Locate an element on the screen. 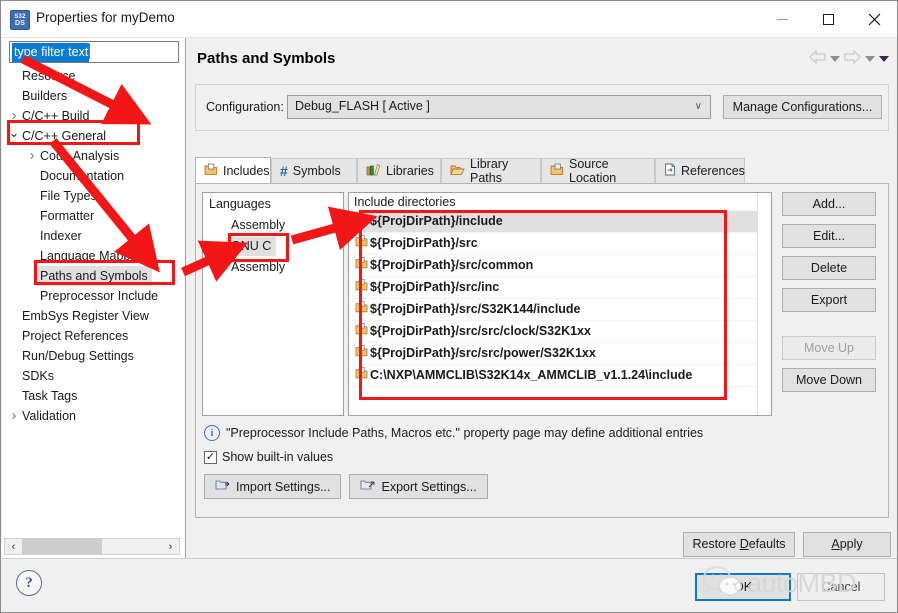  scroll-right-icon: › is located at coordinates (170, 547).